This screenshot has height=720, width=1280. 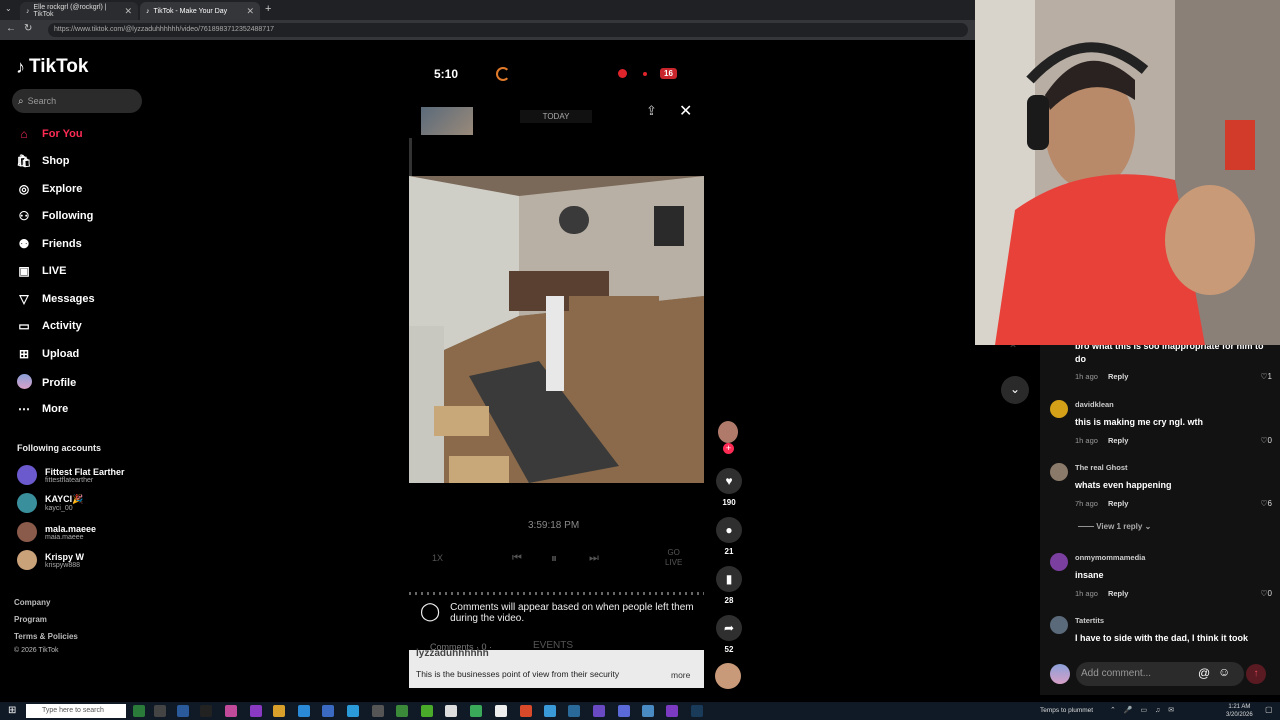 I want to click on sidebar-item-following: ⚇ Following, so click(x=55, y=216).